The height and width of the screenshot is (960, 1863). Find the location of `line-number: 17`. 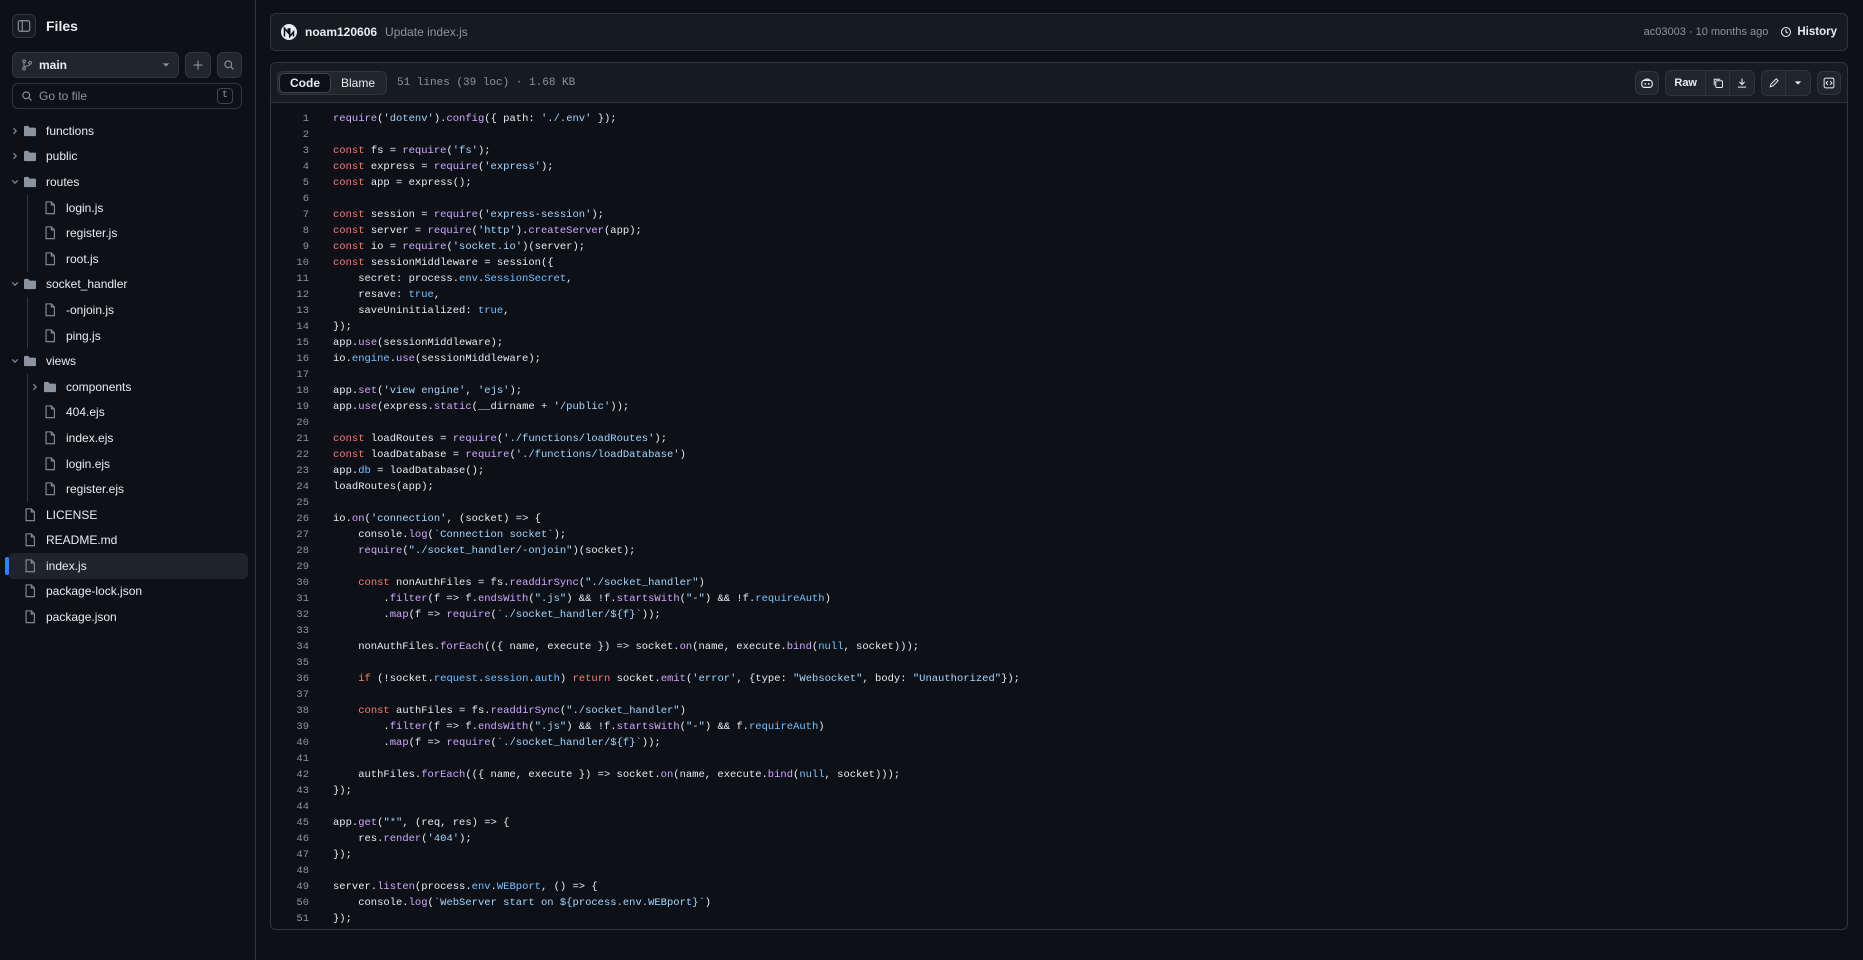

line-number: 17 is located at coordinates (290, 375).